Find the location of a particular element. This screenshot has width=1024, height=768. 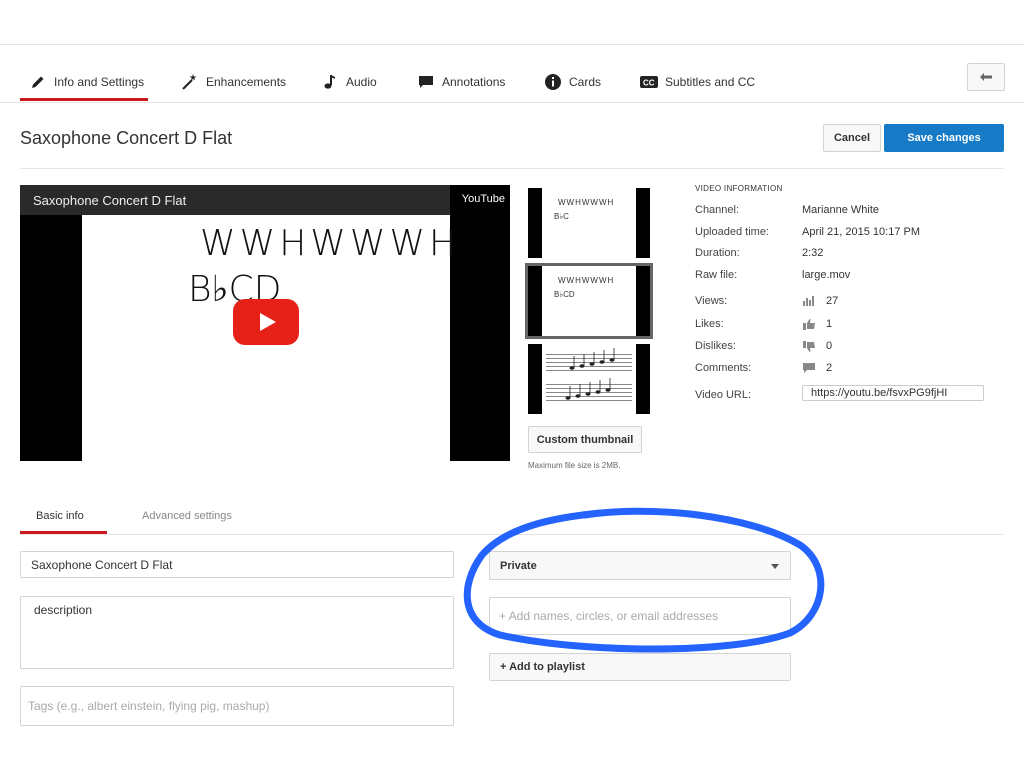

video-url-input is located at coordinates (893, 393).